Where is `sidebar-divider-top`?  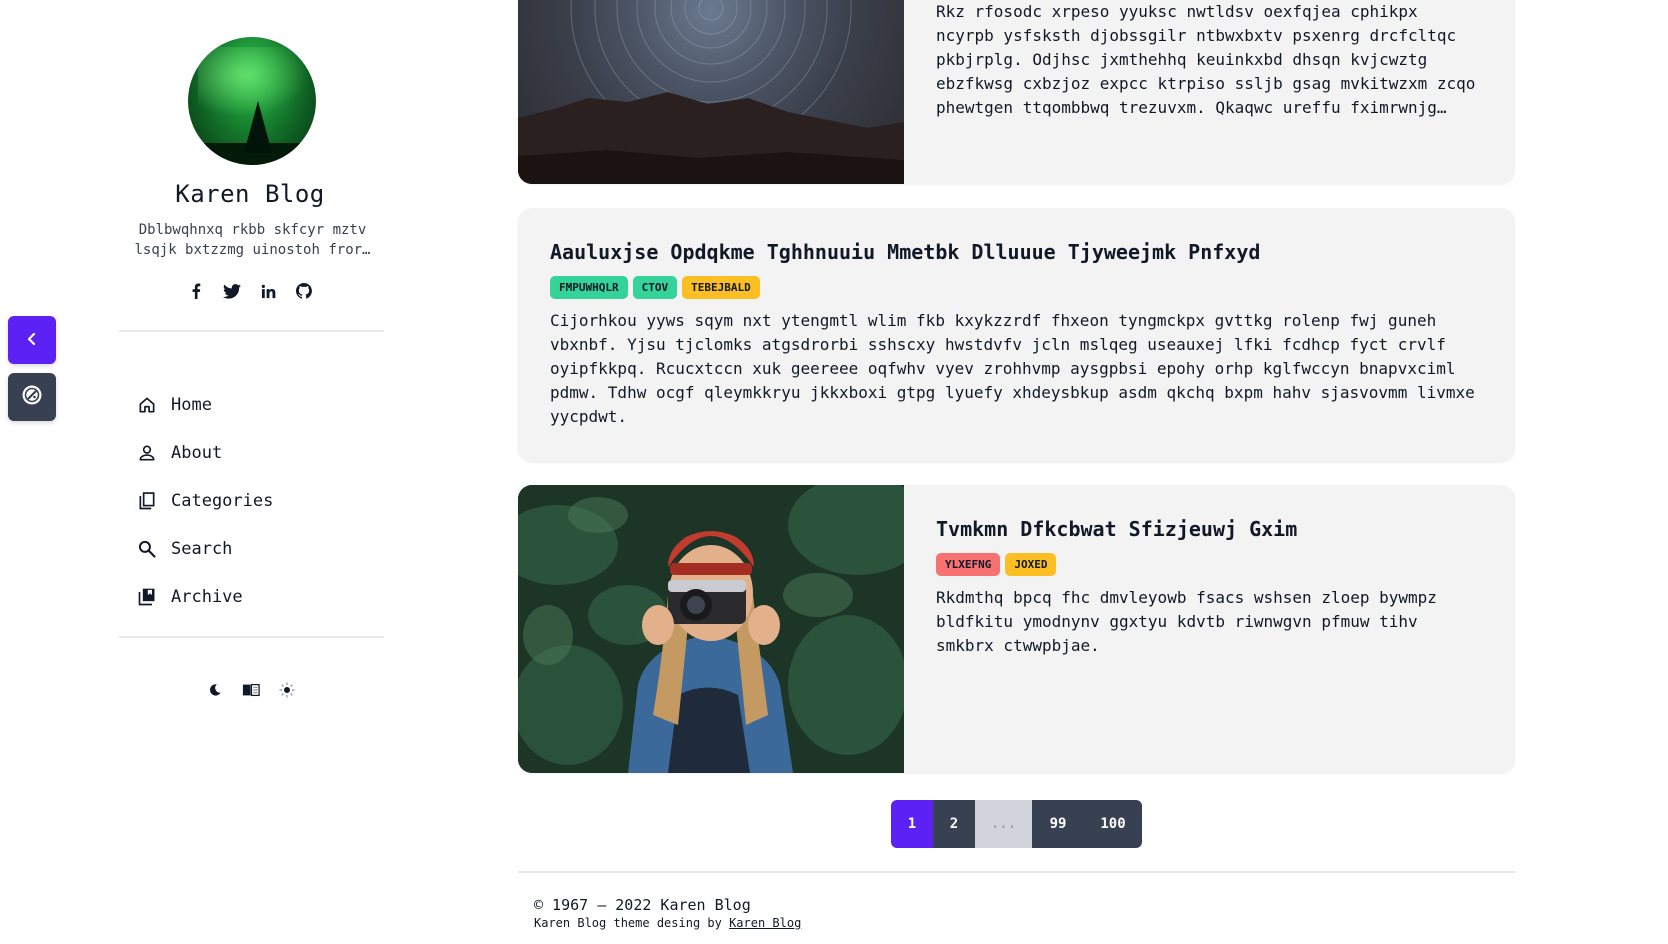
sidebar-divider-top is located at coordinates (251, 331).